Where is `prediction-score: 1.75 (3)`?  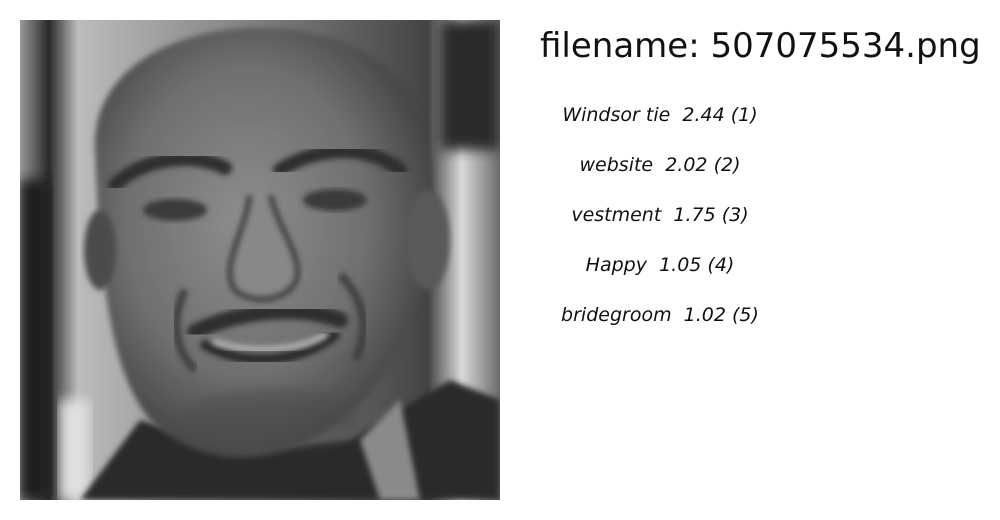 prediction-score: 1.75 (3) is located at coordinates (711, 215).